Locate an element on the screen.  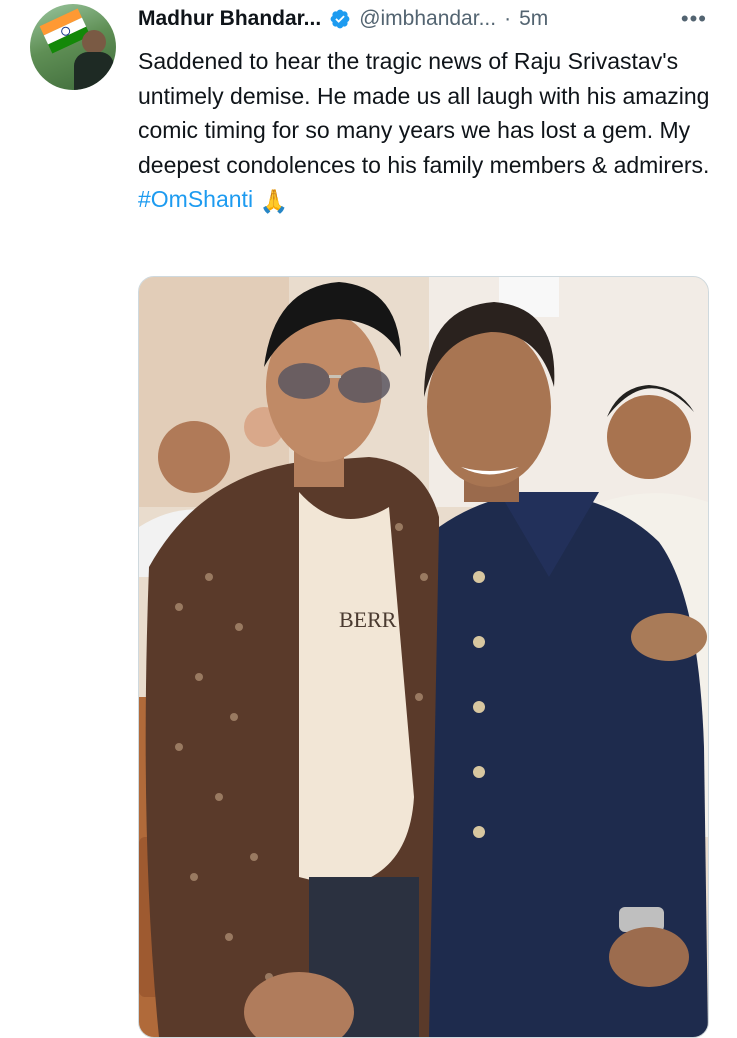
tweet-header: Madhur Bhandar... @imbhandar... · 5m is located at coordinates (343, 19).